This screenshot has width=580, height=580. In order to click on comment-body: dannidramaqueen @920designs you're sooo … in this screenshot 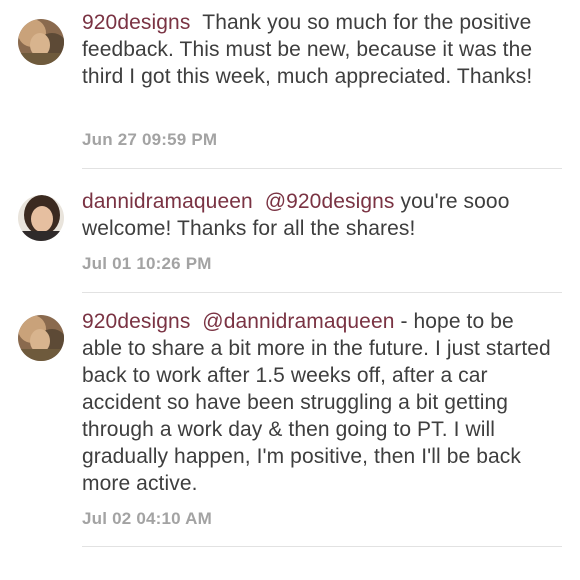, I will do `click(317, 215)`.